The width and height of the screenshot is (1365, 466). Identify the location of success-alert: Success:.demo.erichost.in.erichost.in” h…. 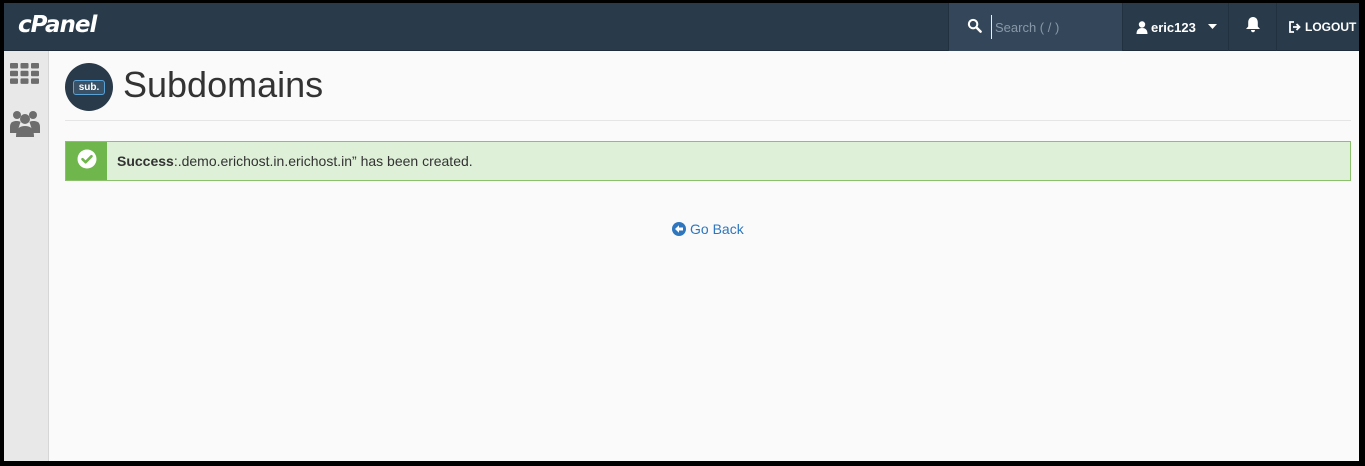
(708, 161).